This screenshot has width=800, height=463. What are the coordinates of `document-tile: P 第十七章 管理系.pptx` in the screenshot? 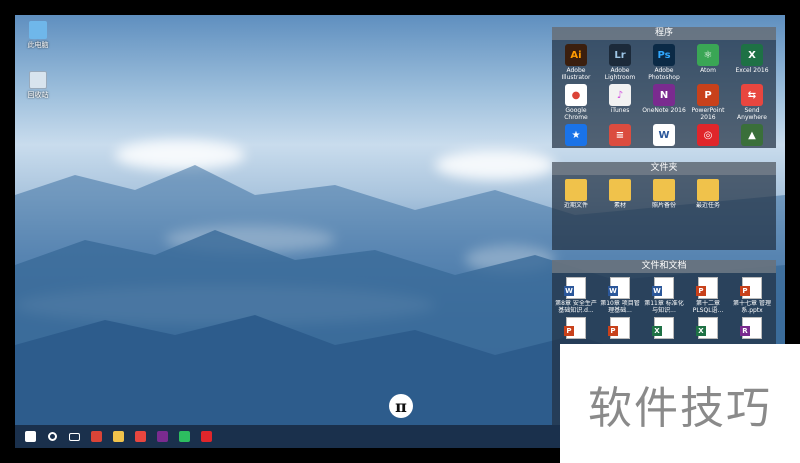 It's located at (752, 295).